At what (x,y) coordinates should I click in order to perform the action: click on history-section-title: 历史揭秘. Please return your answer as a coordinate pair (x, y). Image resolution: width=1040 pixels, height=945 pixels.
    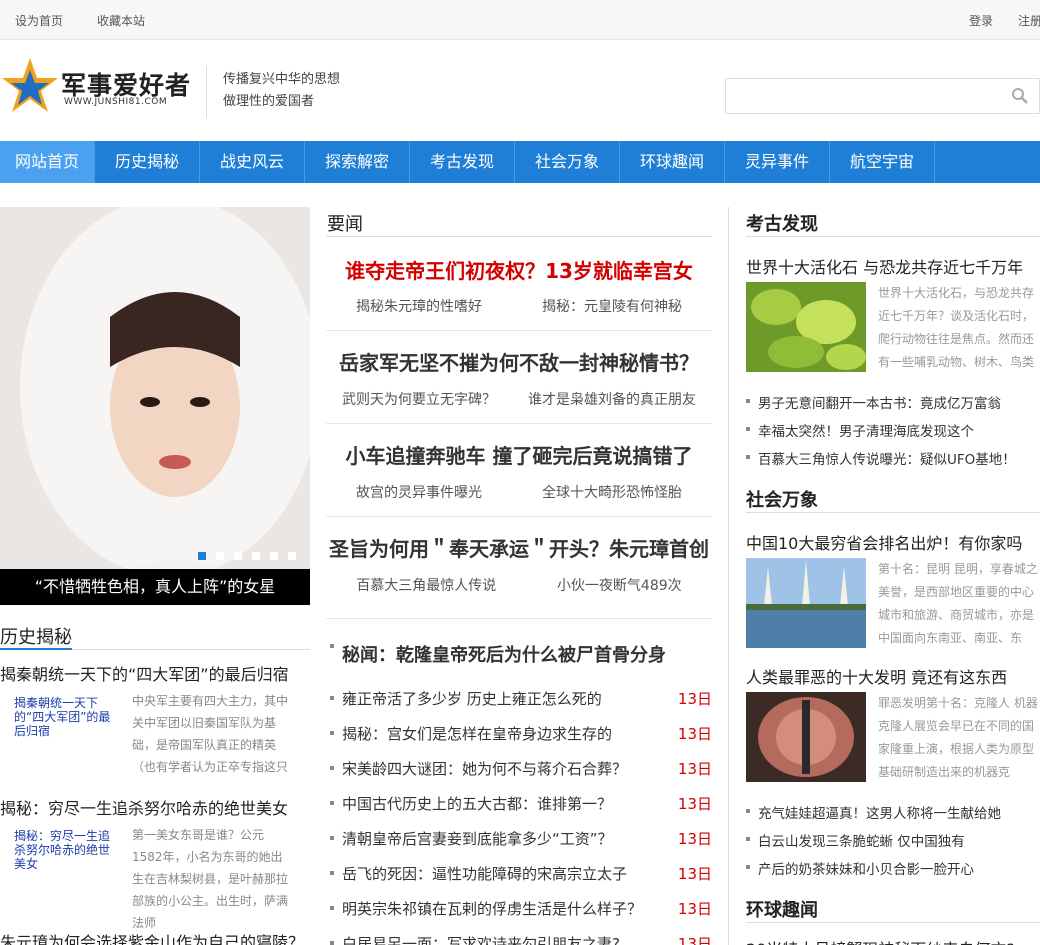
    Looking at the image, I should click on (36, 636).